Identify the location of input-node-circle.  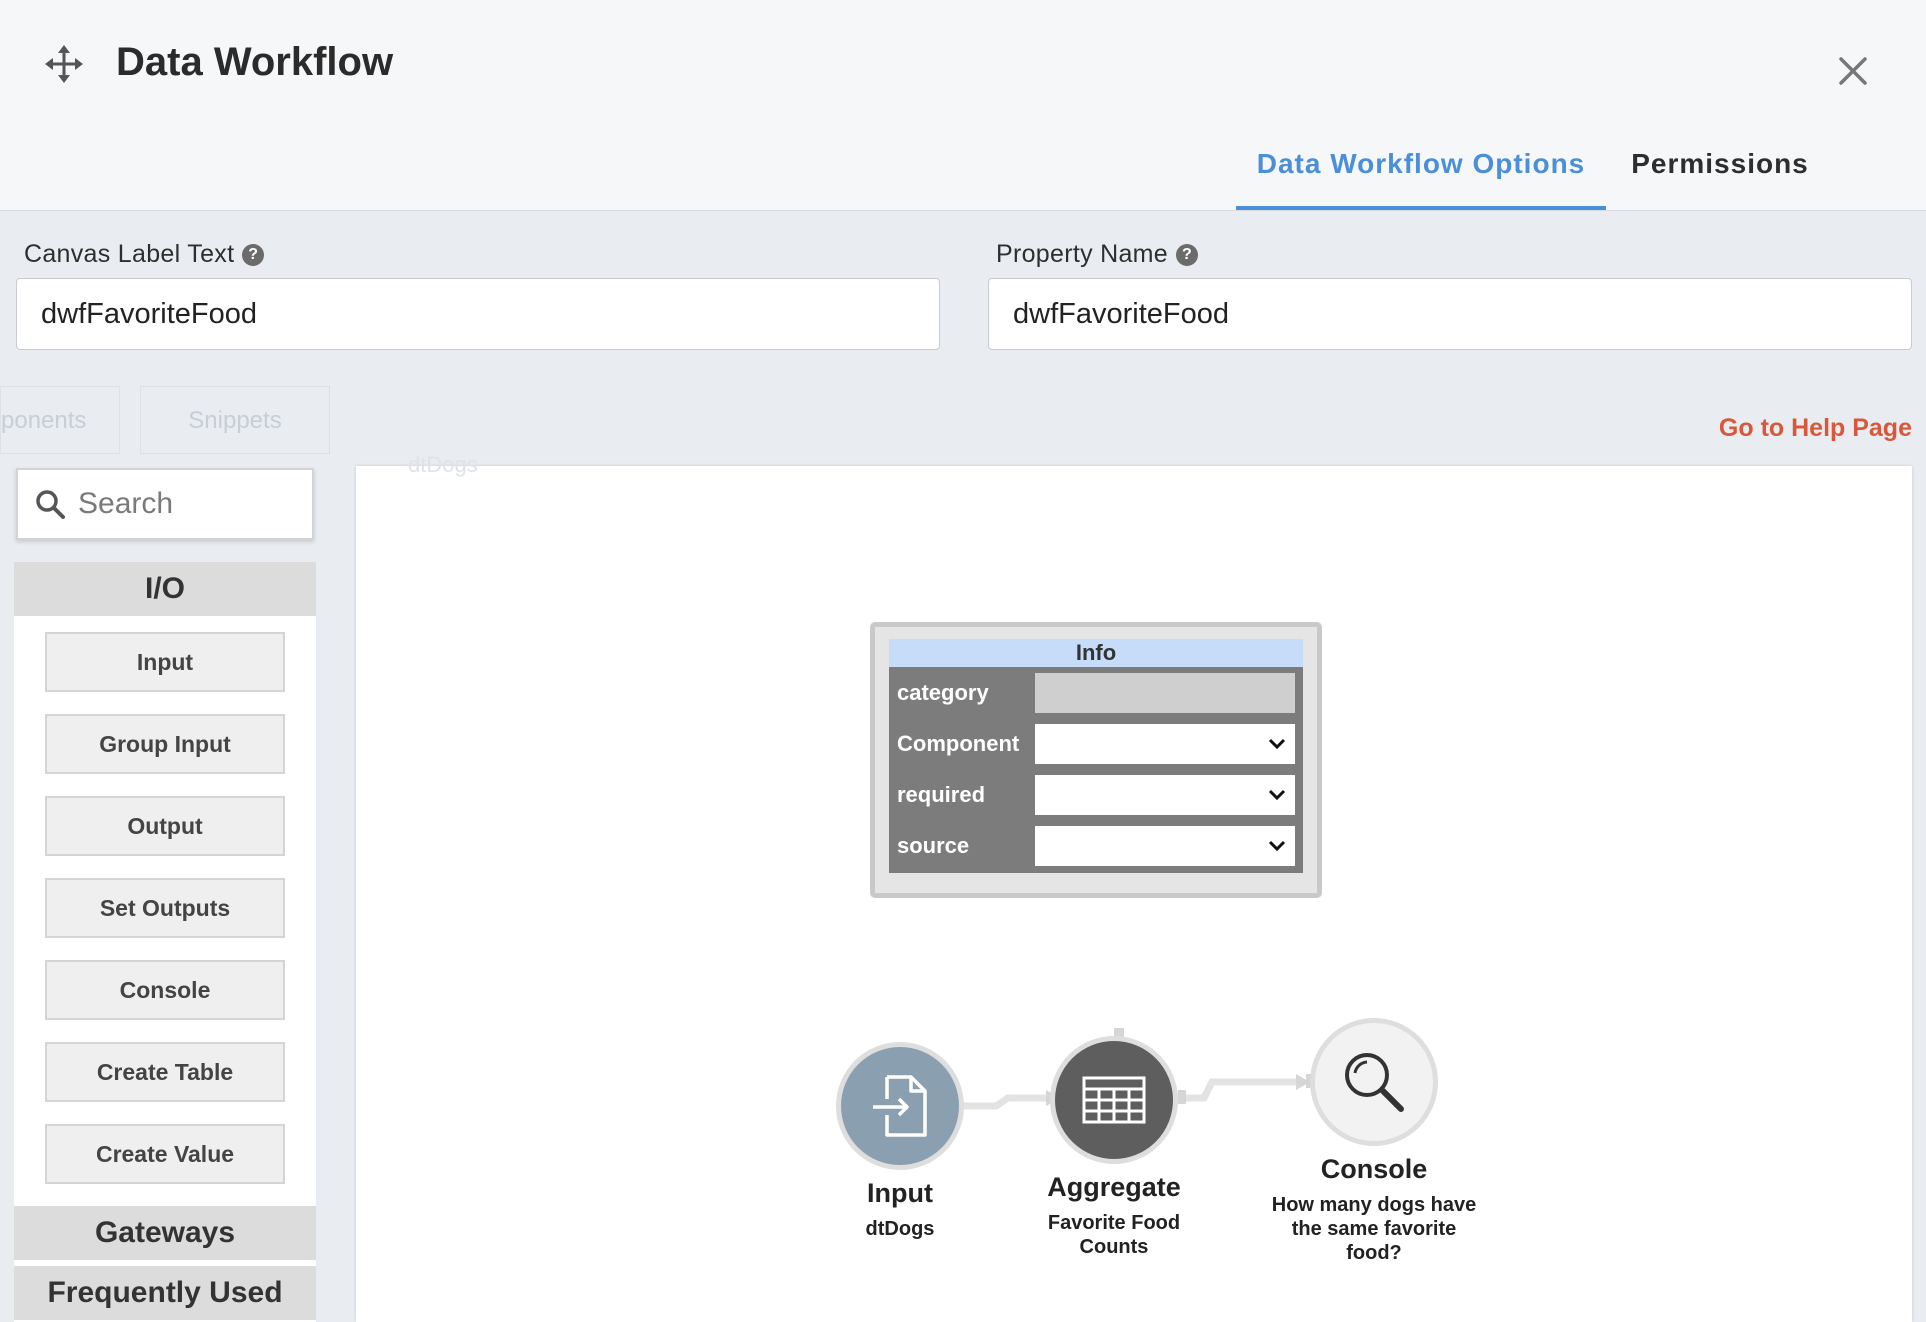
(900, 1106).